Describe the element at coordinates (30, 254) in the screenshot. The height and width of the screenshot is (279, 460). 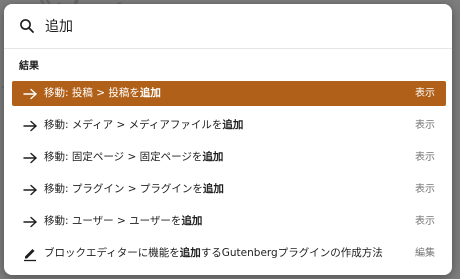
I see `edit-post-icon` at that location.